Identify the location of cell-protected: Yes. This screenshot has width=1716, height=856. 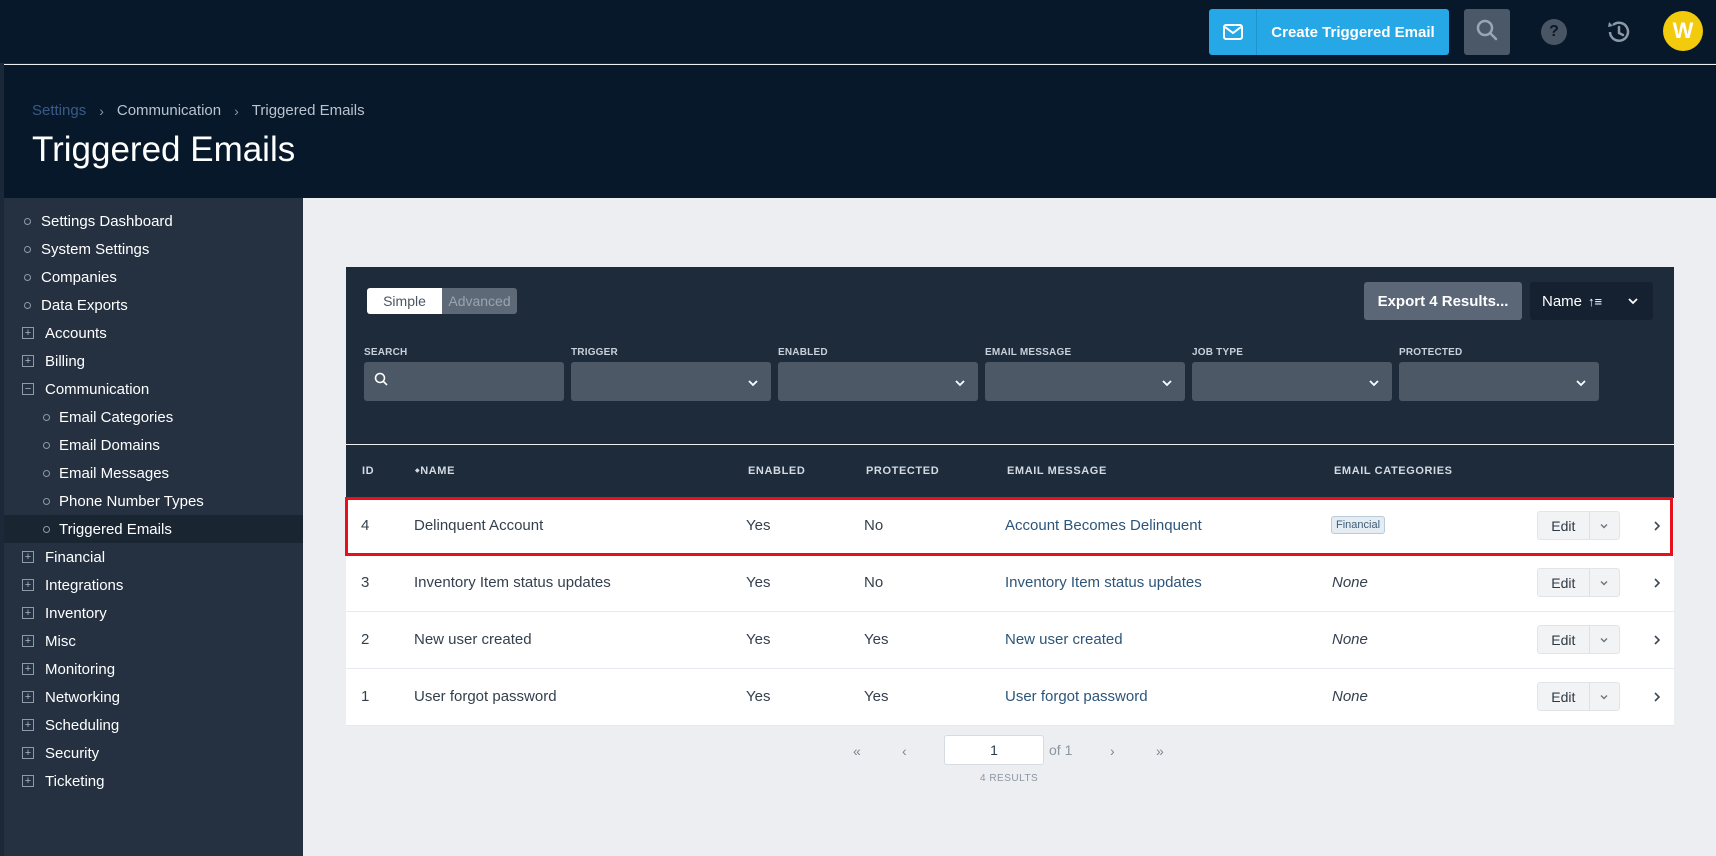
(876, 696).